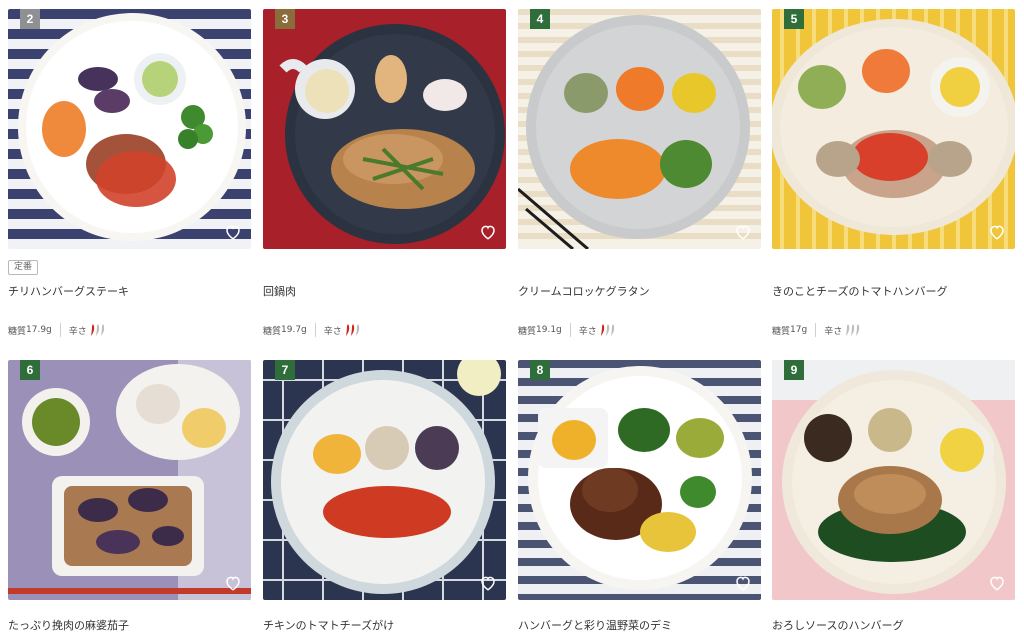  What do you see at coordinates (285, 19) in the screenshot?
I see `rank-badge: 3` at bounding box center [285, 19].